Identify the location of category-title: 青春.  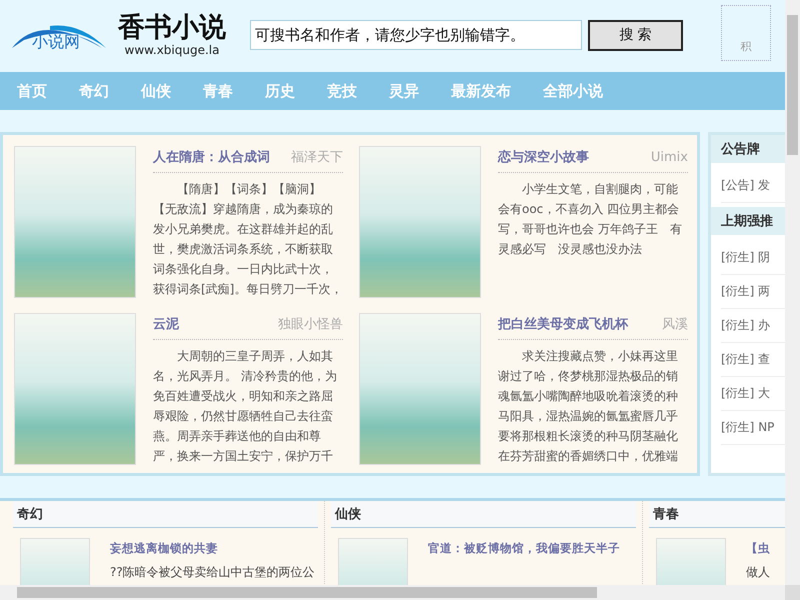
(666, 514).